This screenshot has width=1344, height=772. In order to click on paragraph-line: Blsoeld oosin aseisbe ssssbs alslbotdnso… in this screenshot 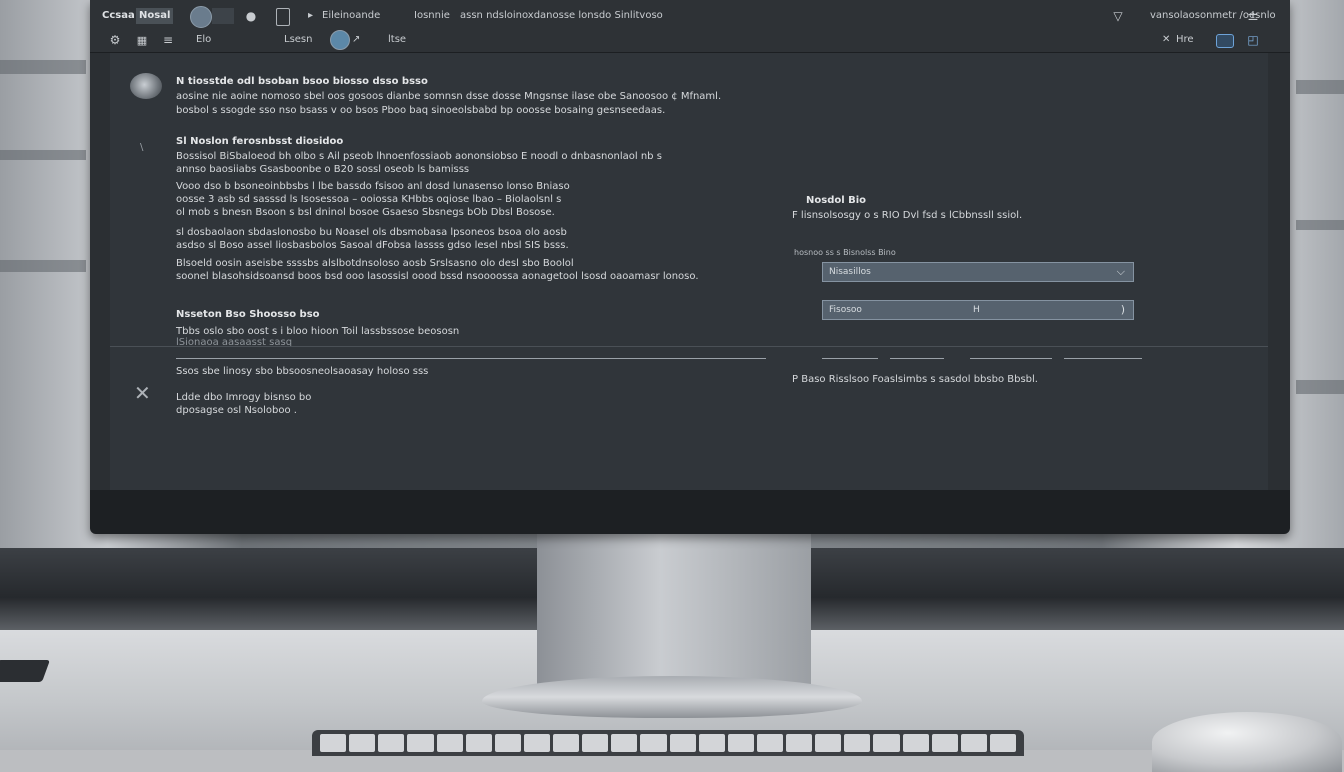, I will do `click(375, 263)`.